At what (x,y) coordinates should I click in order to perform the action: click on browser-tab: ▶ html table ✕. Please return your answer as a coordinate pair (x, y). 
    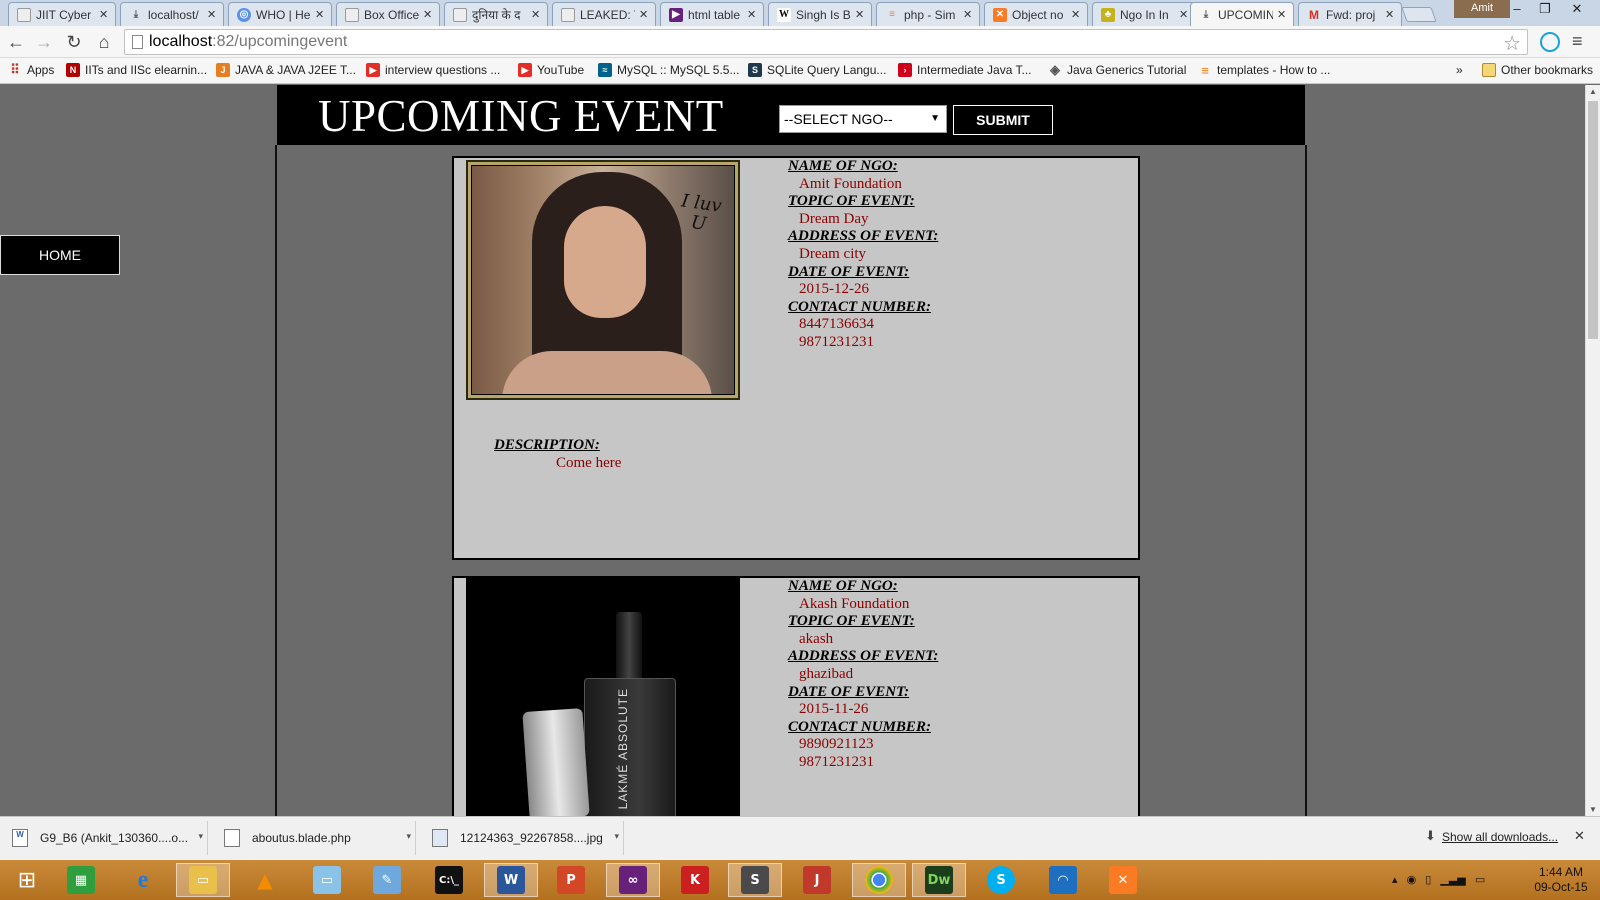
    Looking at the image, I should click on (712, 14).